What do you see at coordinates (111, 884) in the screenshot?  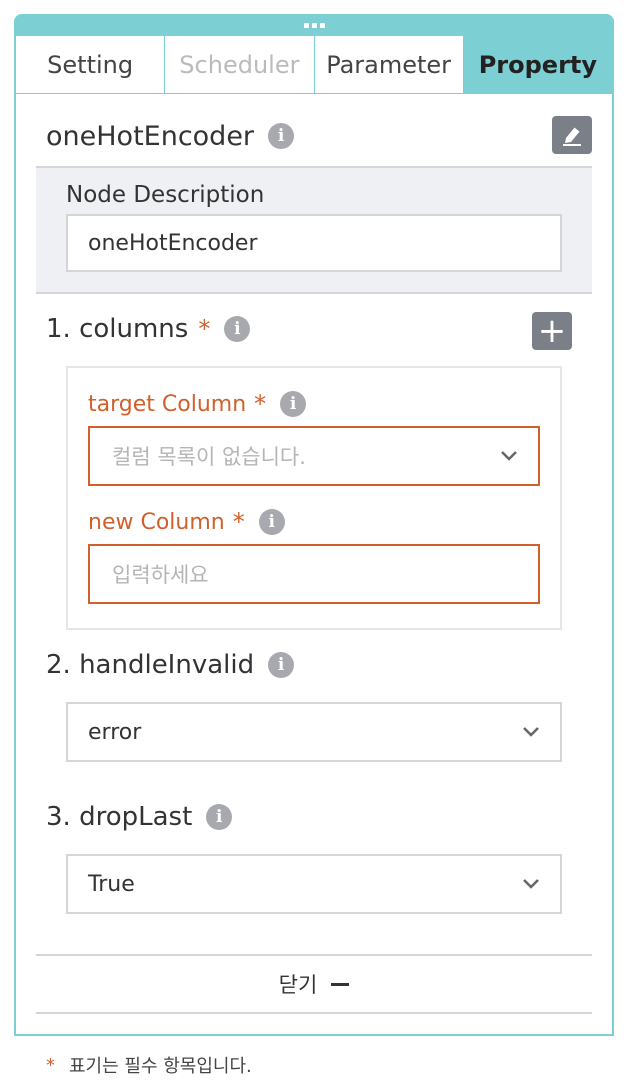 I see `drop-last-value: True` at bounding box center [111, 884].